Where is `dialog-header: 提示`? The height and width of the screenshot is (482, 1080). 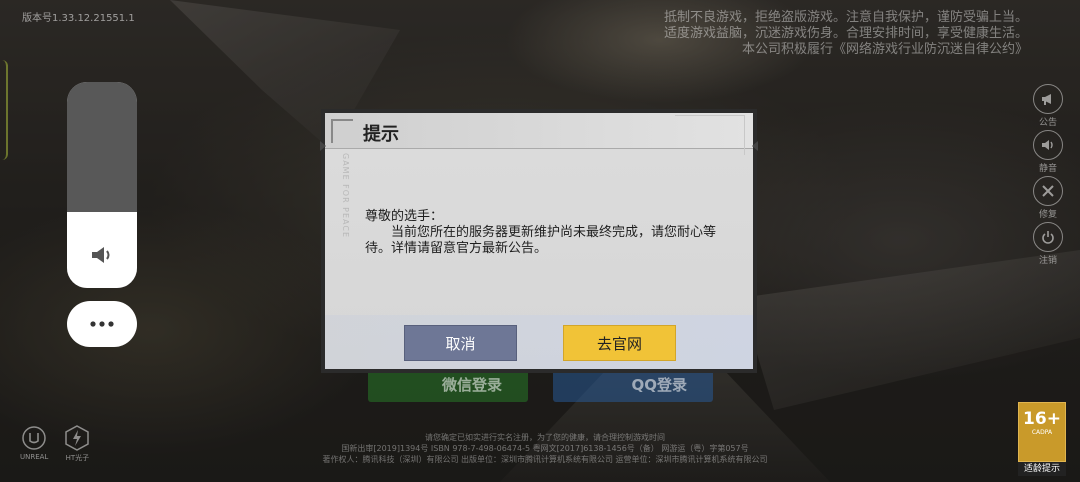 dialog-header: 提示 is located at coordinates (539, 134).